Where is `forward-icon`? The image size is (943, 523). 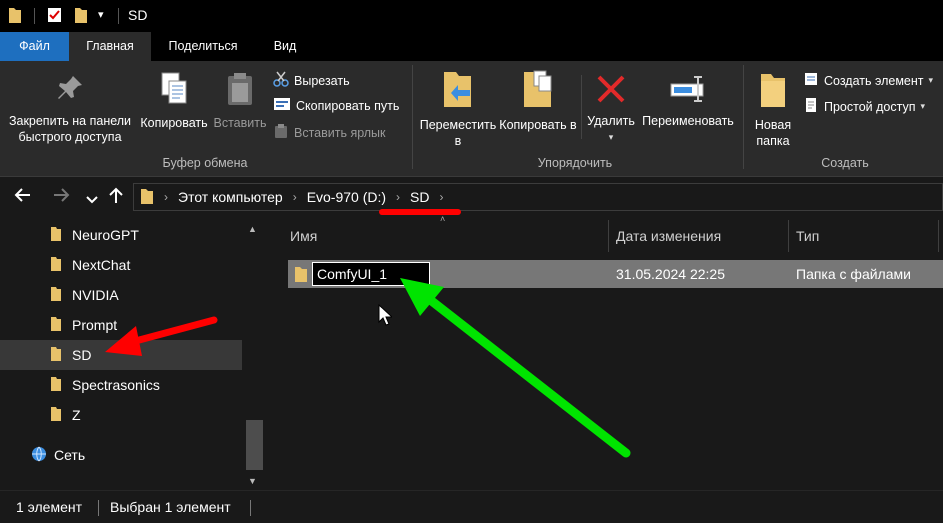
forward-icon is located at coordinates (61, 197).